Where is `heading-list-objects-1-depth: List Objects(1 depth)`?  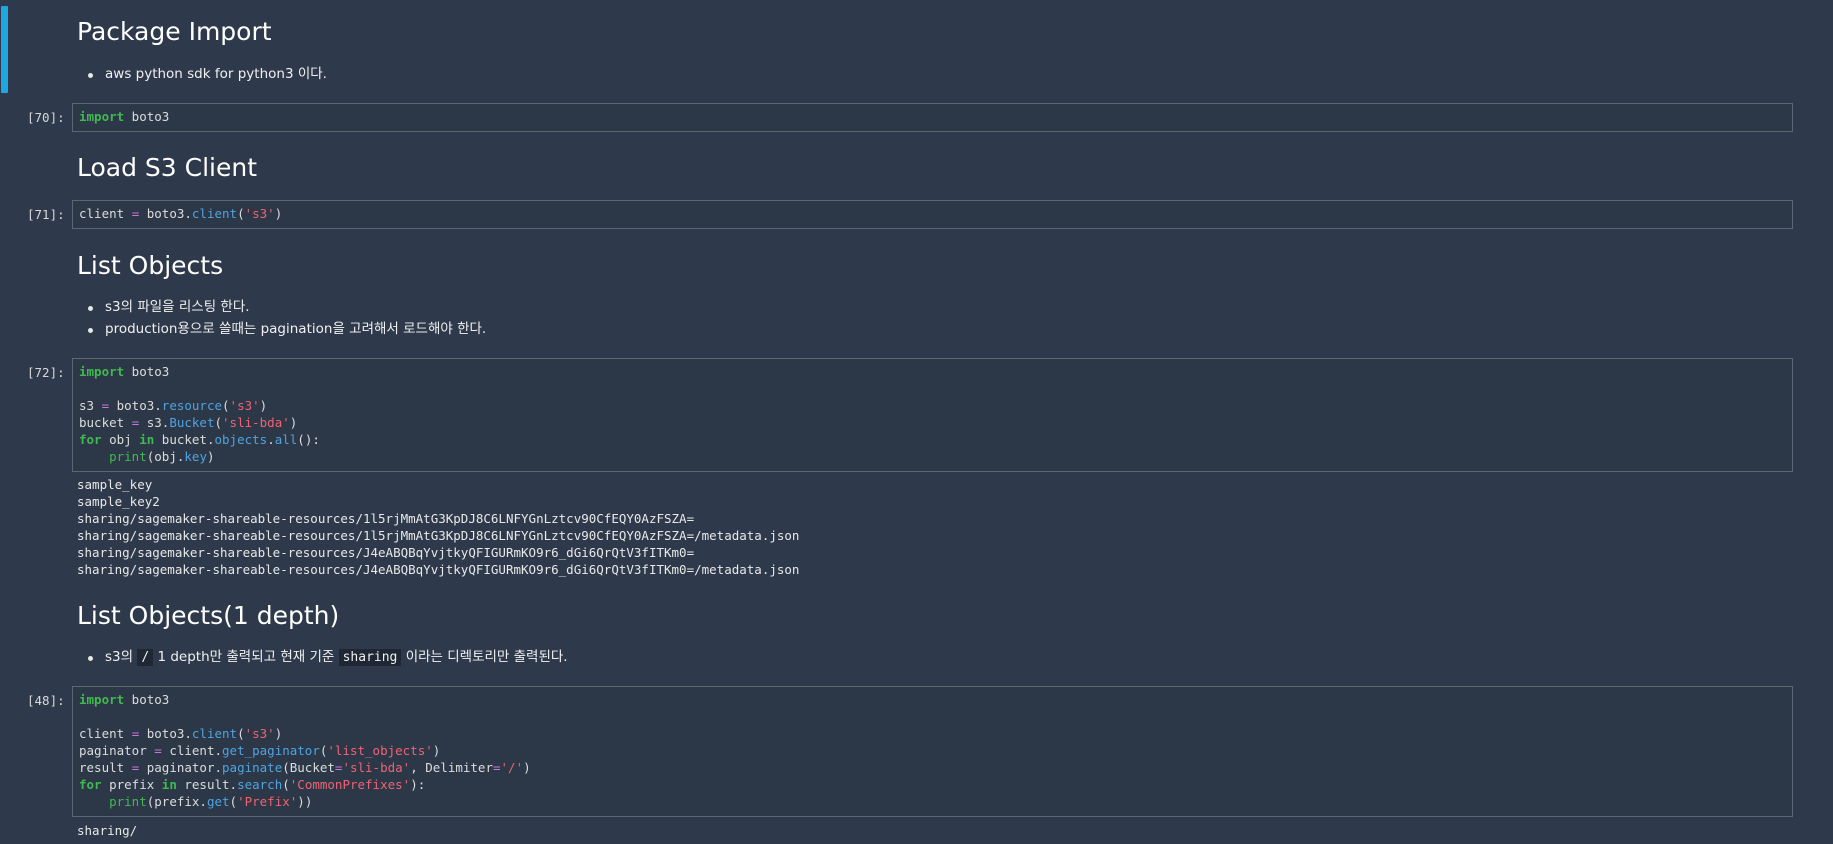 heading-list-objects-1-depth: List Objects(1 depth) is located at coordinates (208, 615).